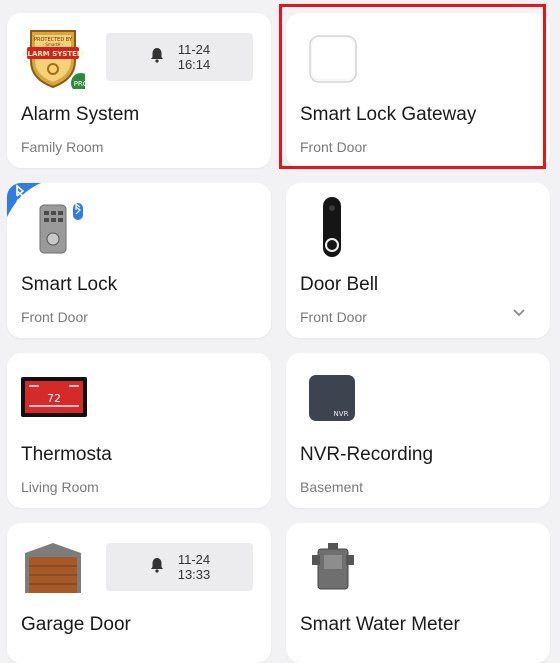  I want to click on alert-chip: 11-24 16:14, so click(179, 57).